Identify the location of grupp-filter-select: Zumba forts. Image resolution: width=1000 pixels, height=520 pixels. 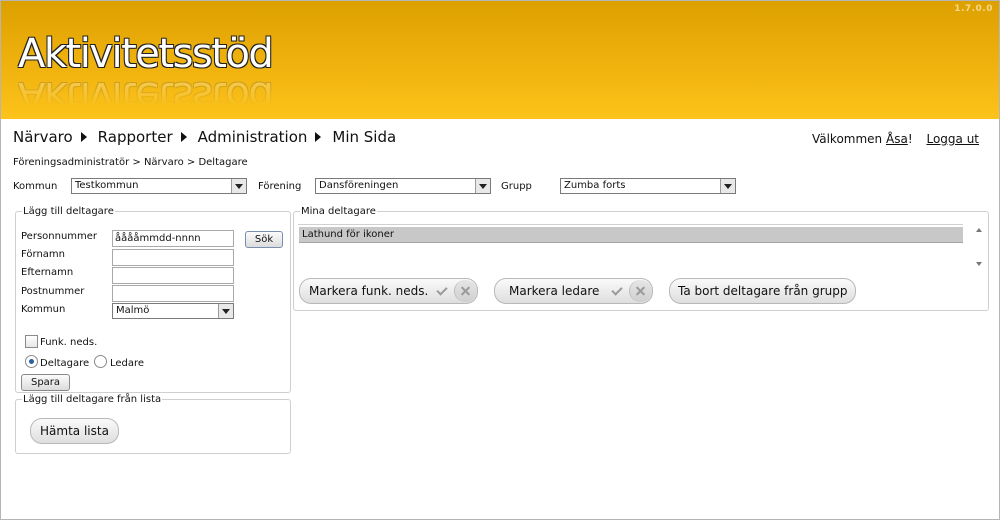
(648, 186).